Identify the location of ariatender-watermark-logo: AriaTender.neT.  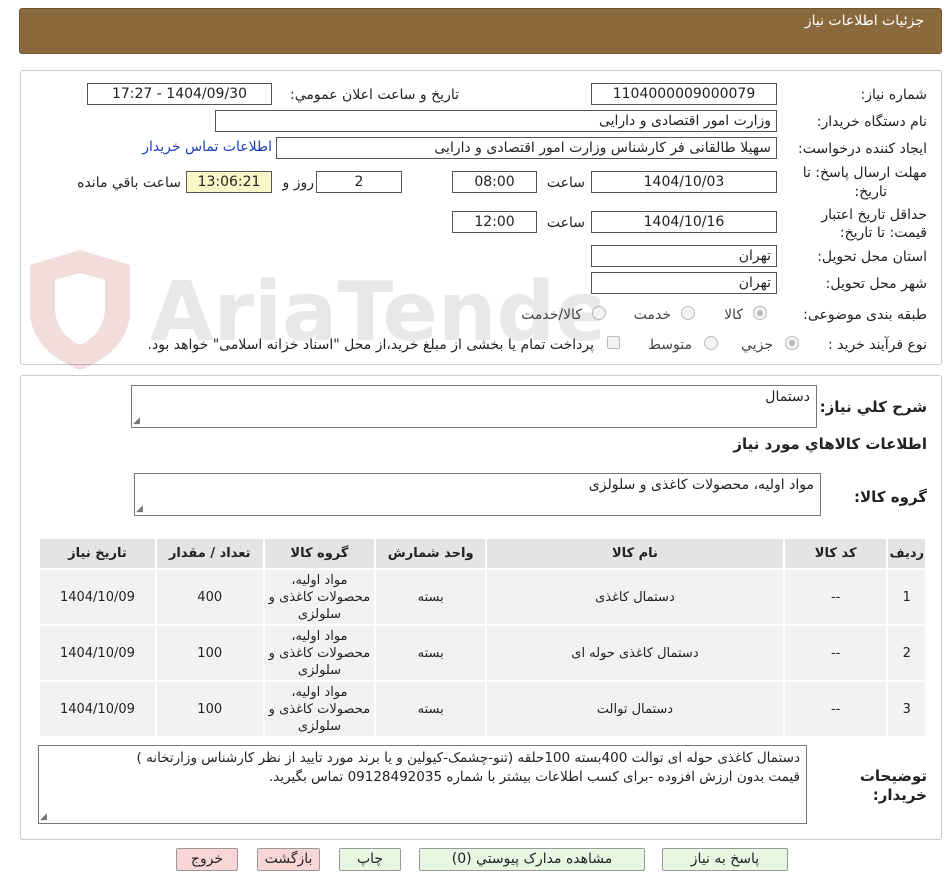
(315, 310).